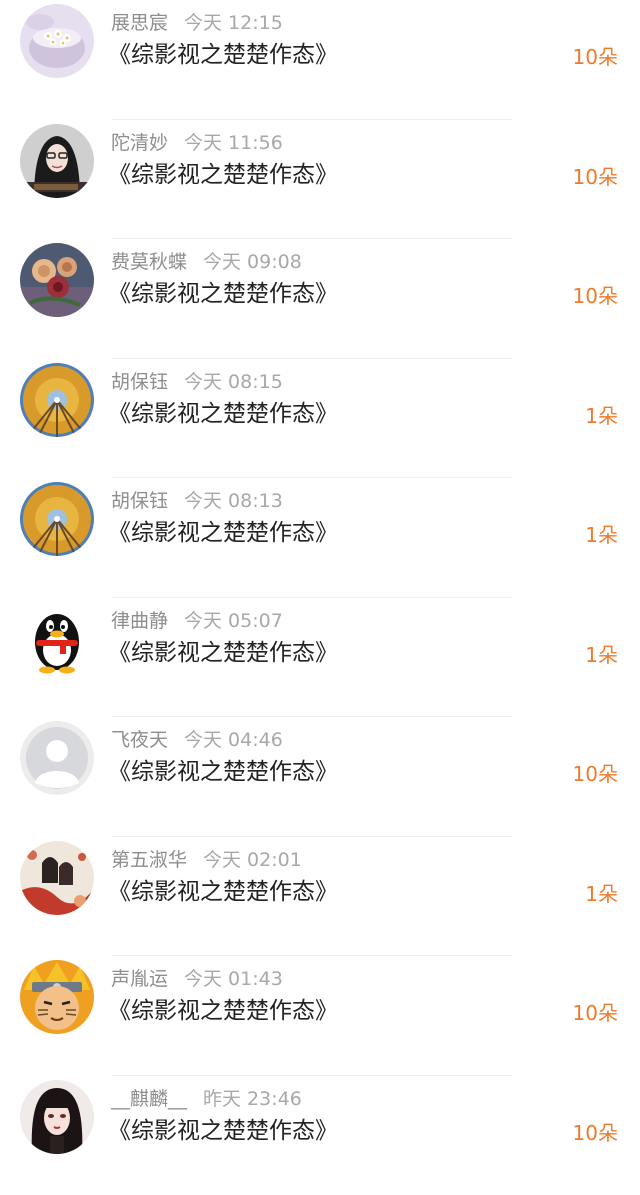 The width and height of the screenshot is (640, 1195). I want to click on default-person-avatar, so click(57, 758).